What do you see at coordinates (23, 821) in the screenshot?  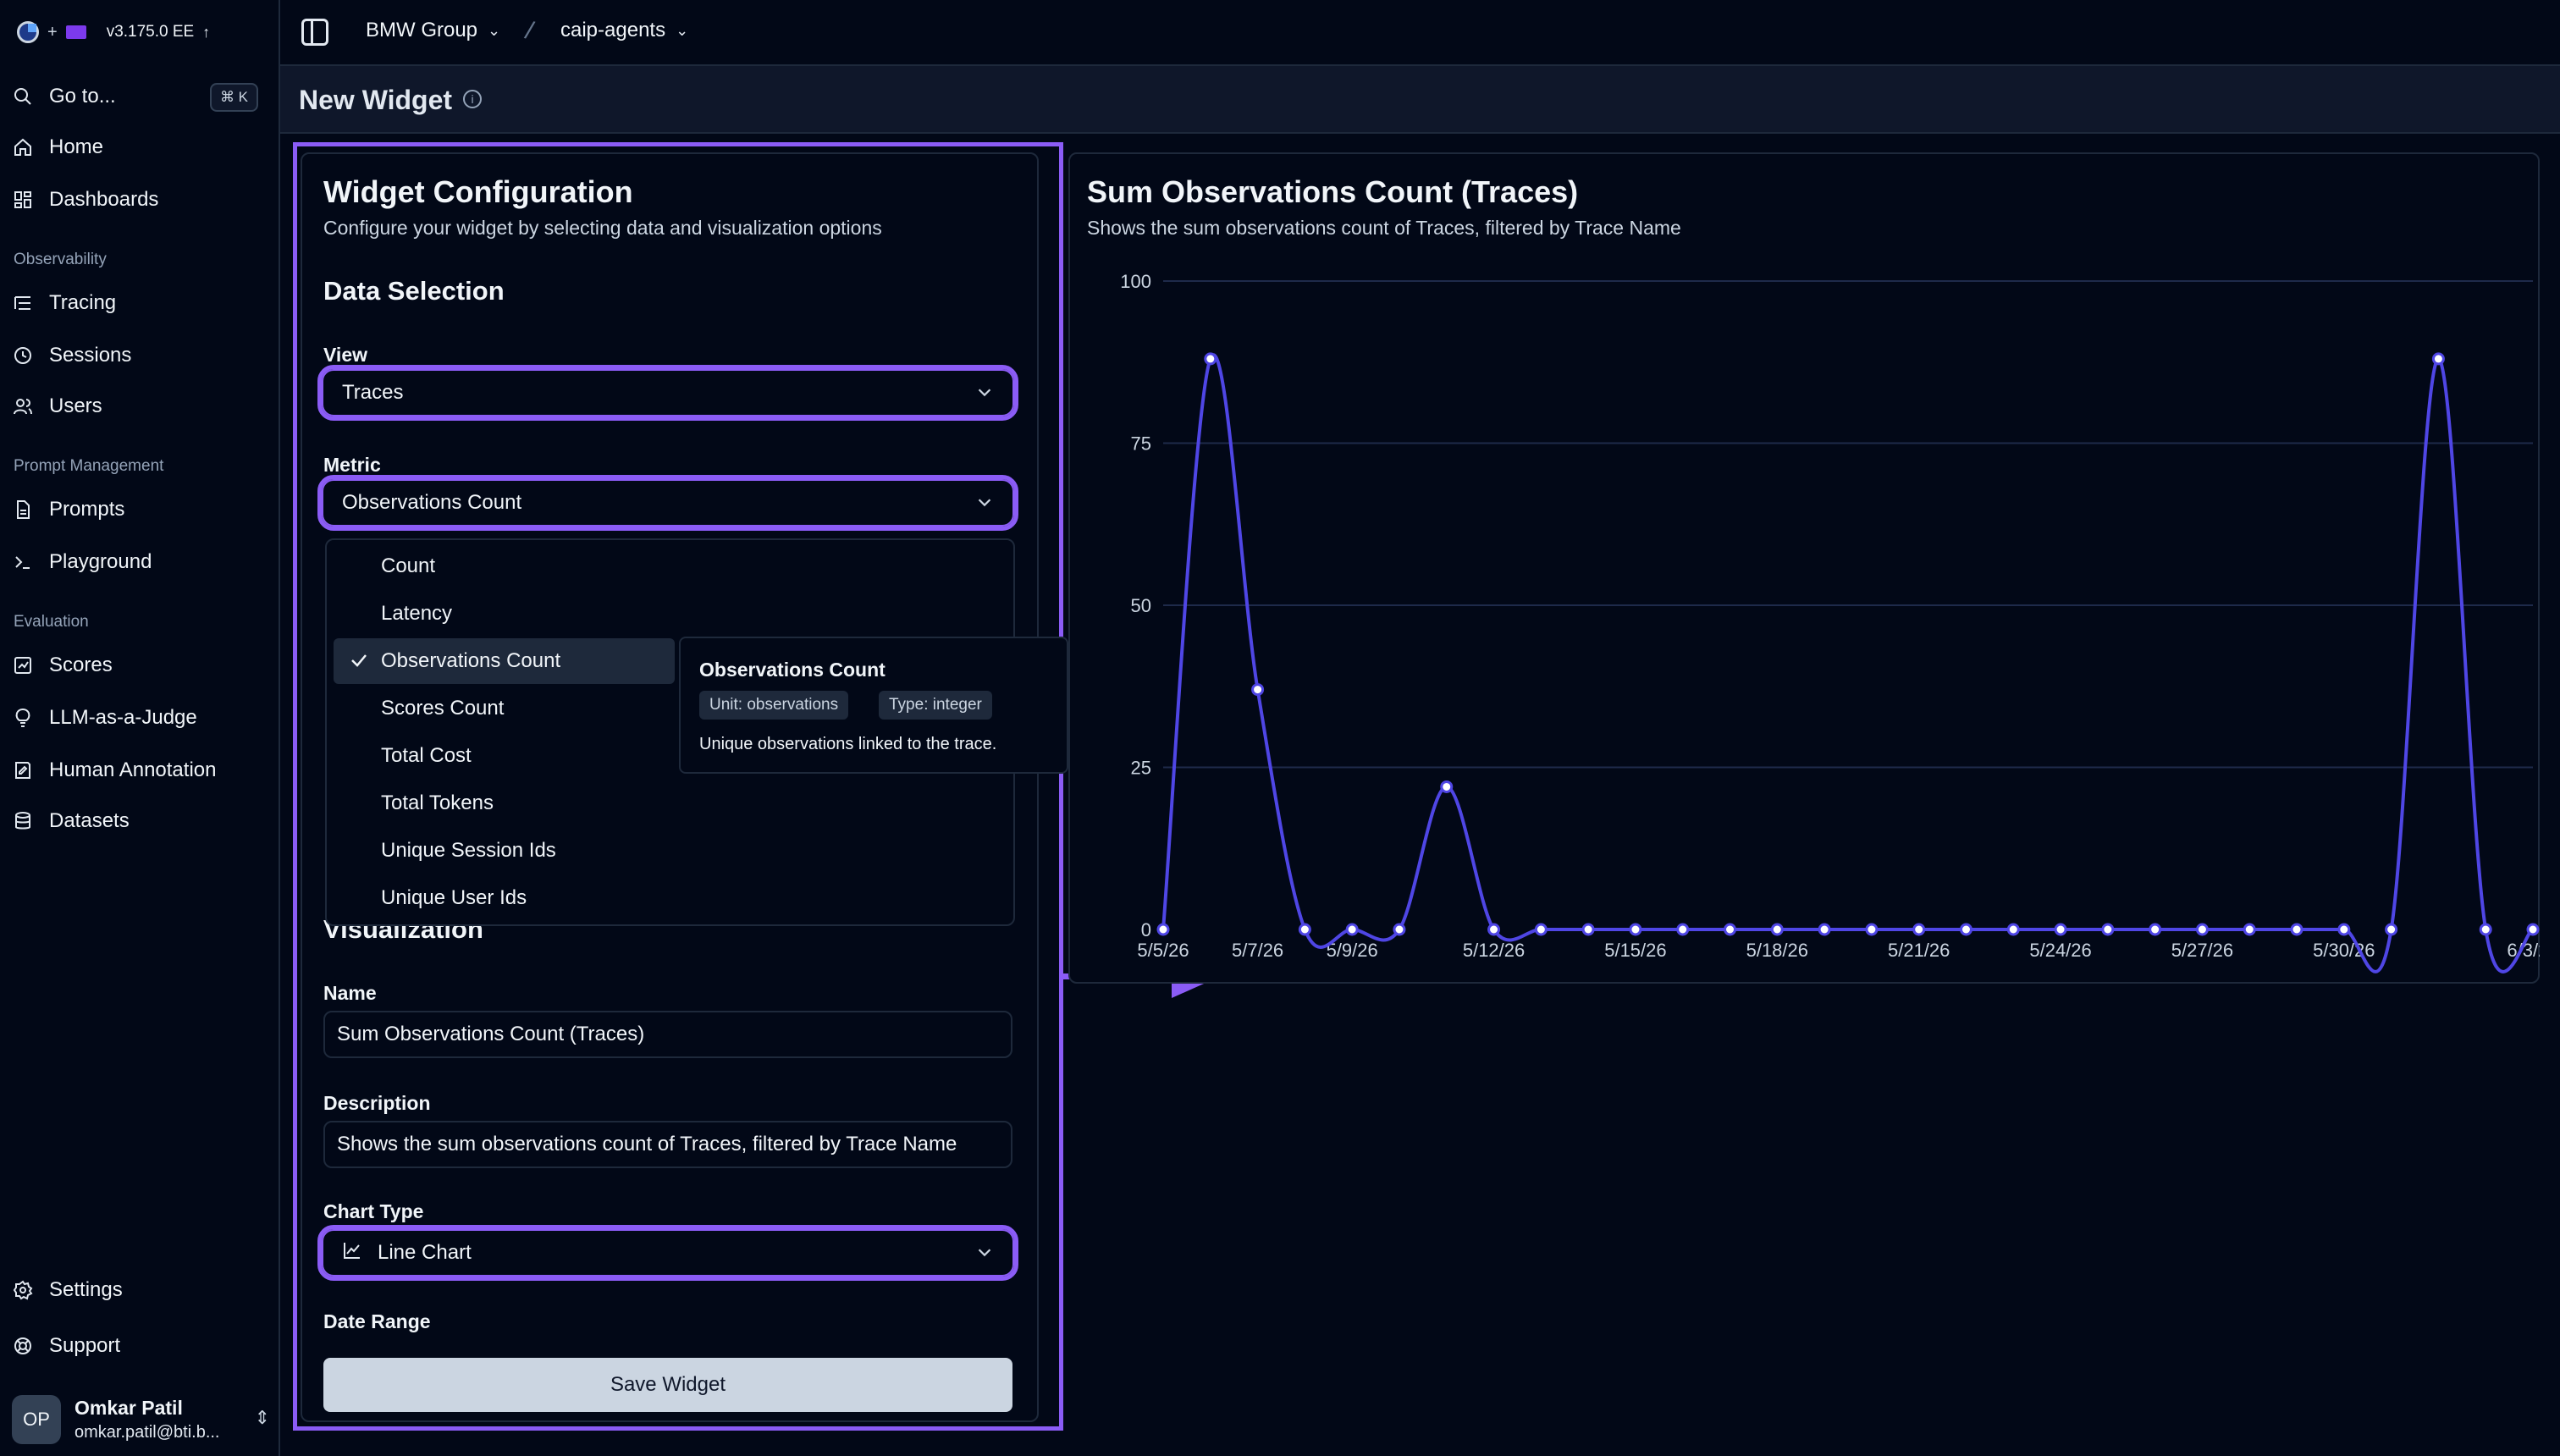 I see `database-icon` at bounding box center [23, 821].